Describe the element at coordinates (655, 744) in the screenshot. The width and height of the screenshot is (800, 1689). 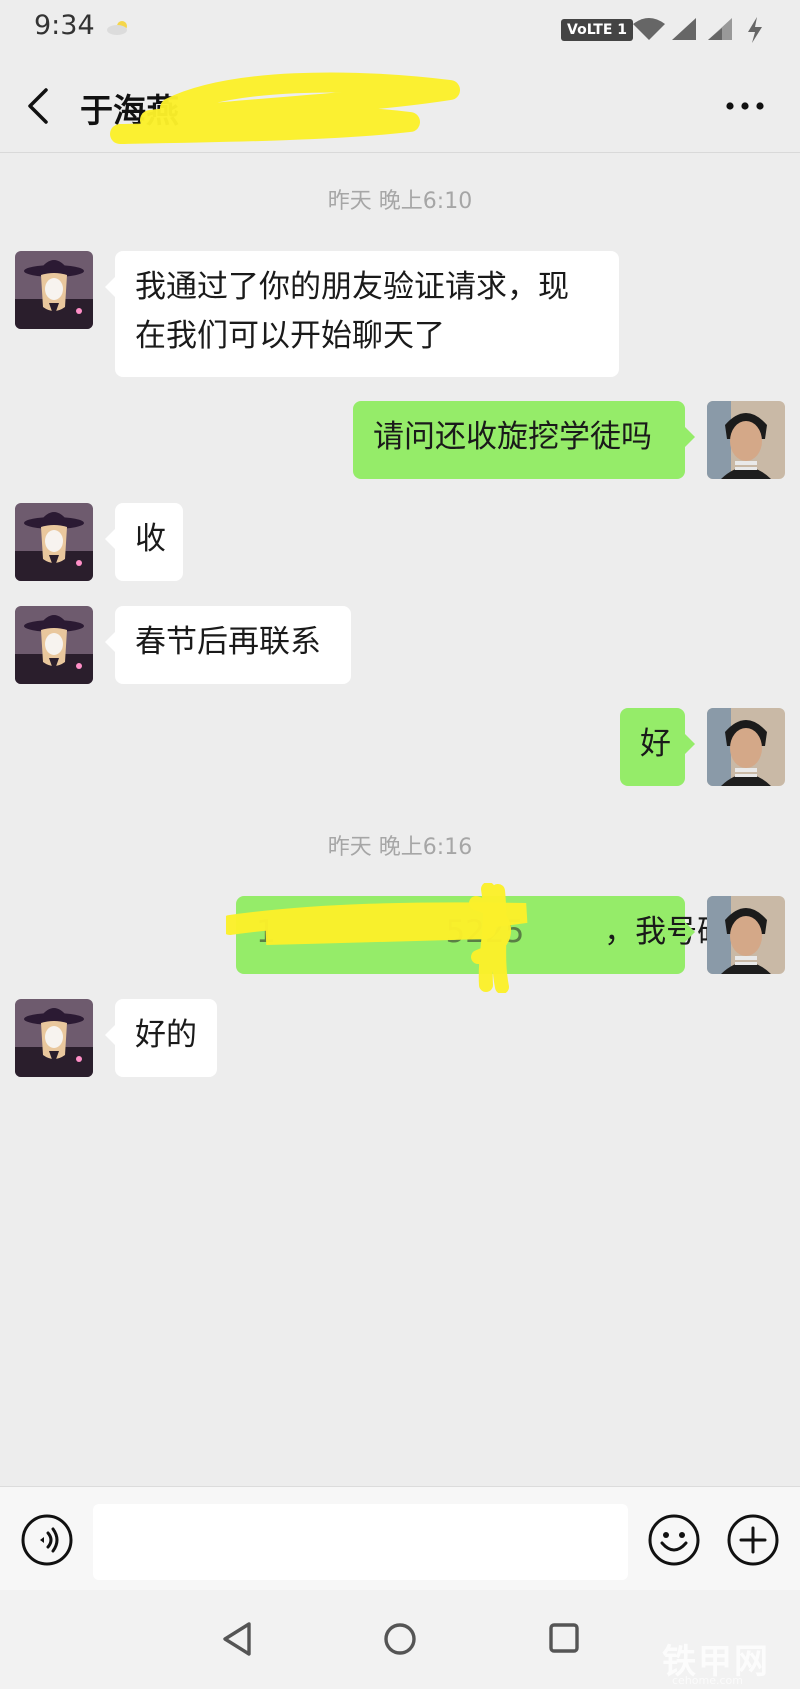
I see `message-text: 好` at that location.